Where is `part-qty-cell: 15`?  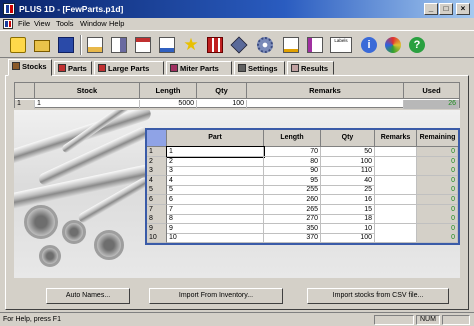 part-qty-cell: 15 is located at coordinates (348, 209).